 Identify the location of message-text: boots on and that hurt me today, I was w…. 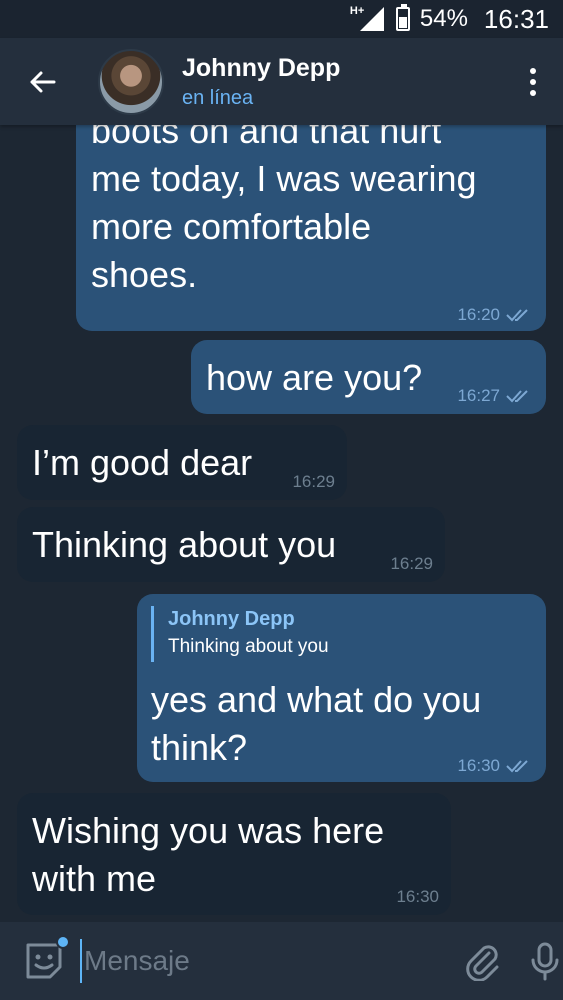
(284, 210).